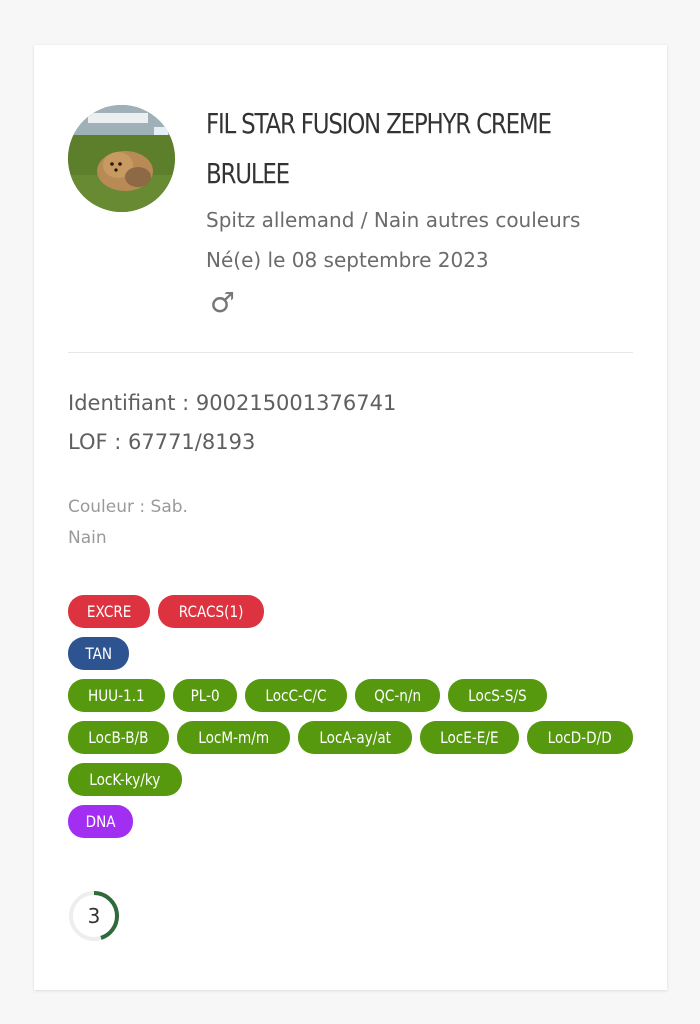  What do you see at coordinates (353, 779) in the screenshot?
I see `tag-row-genetics-3: LocK-ky/ky` at bounding box center [353, 779].